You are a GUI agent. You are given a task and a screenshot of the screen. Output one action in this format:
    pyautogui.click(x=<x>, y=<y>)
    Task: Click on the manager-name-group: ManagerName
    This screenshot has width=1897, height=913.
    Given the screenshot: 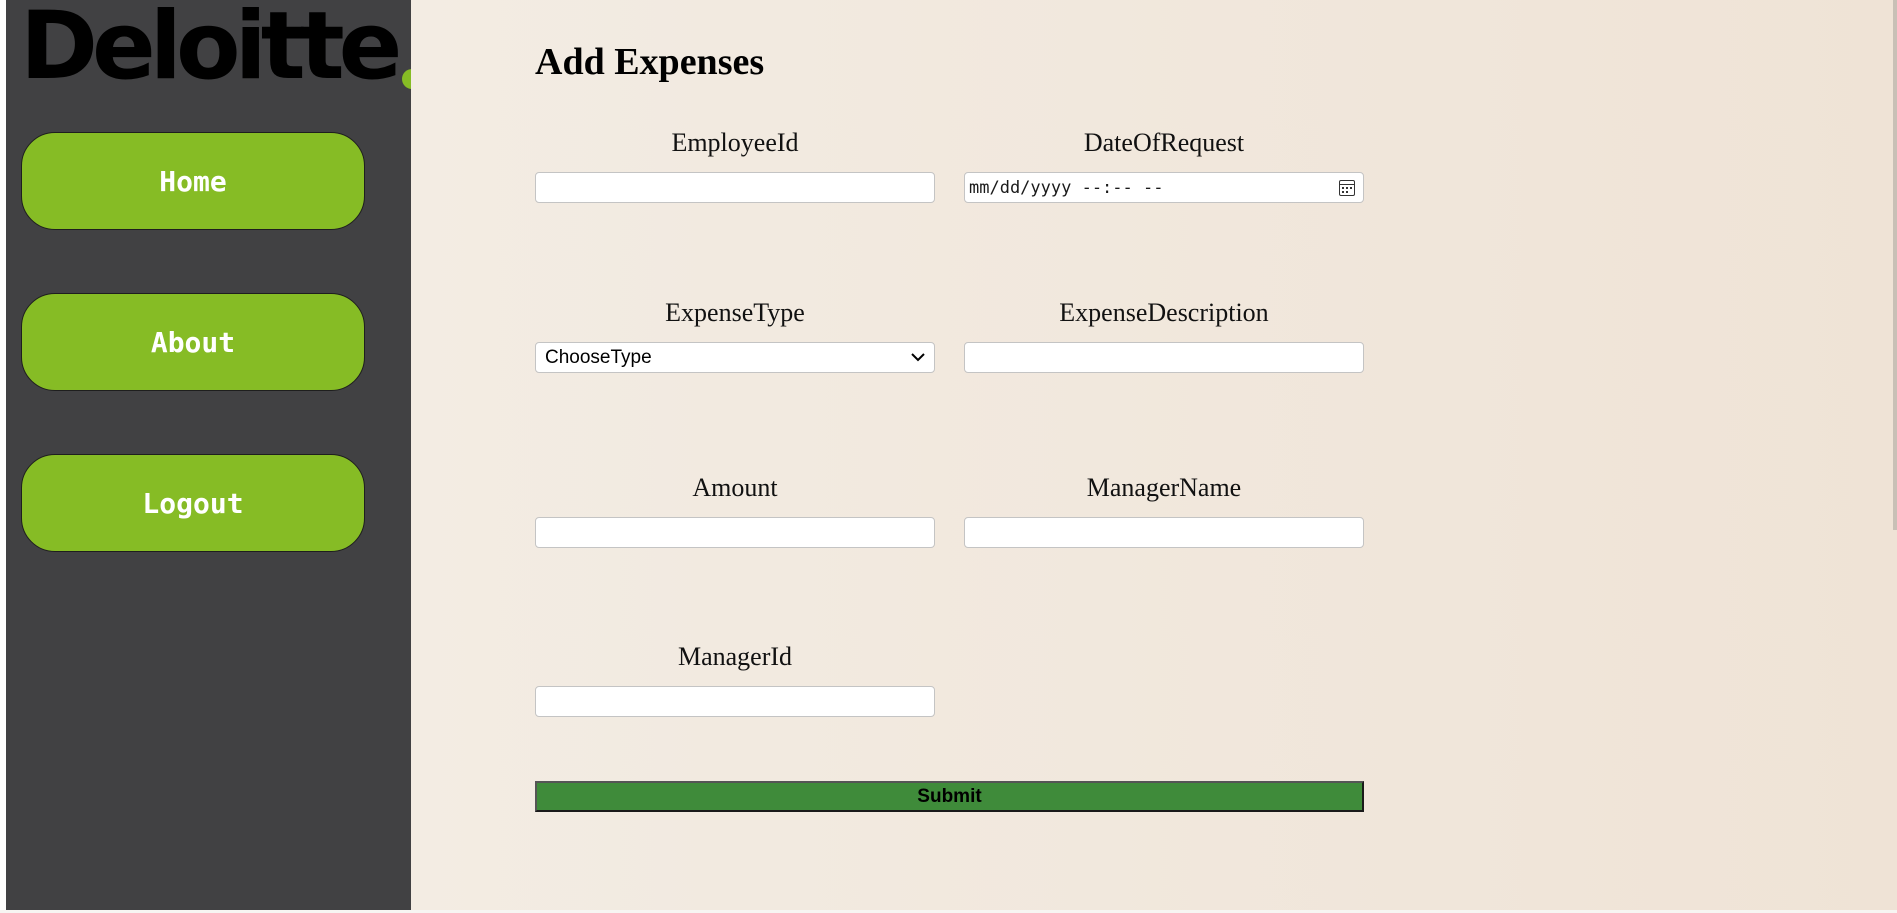 What is the action you would take?
    pyautogui.click(x=1164, y=510)
    